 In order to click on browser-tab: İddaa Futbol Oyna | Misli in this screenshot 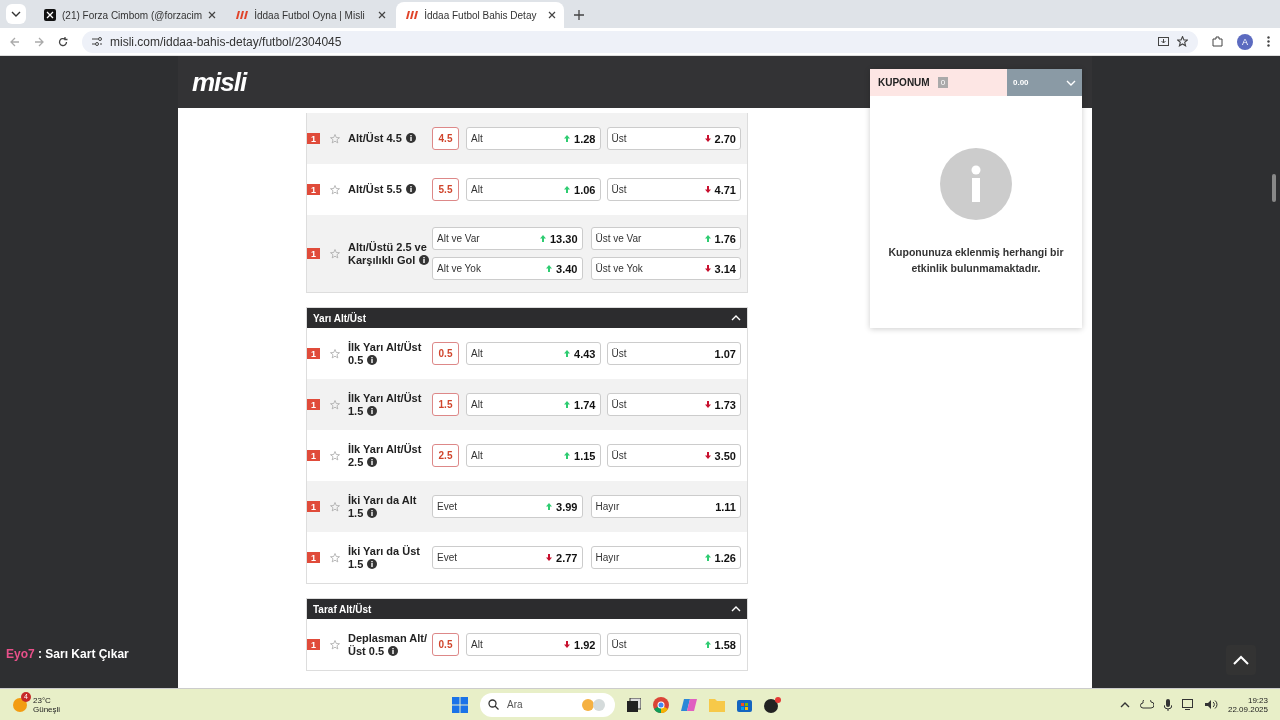, I will do `click(310, 15)`.